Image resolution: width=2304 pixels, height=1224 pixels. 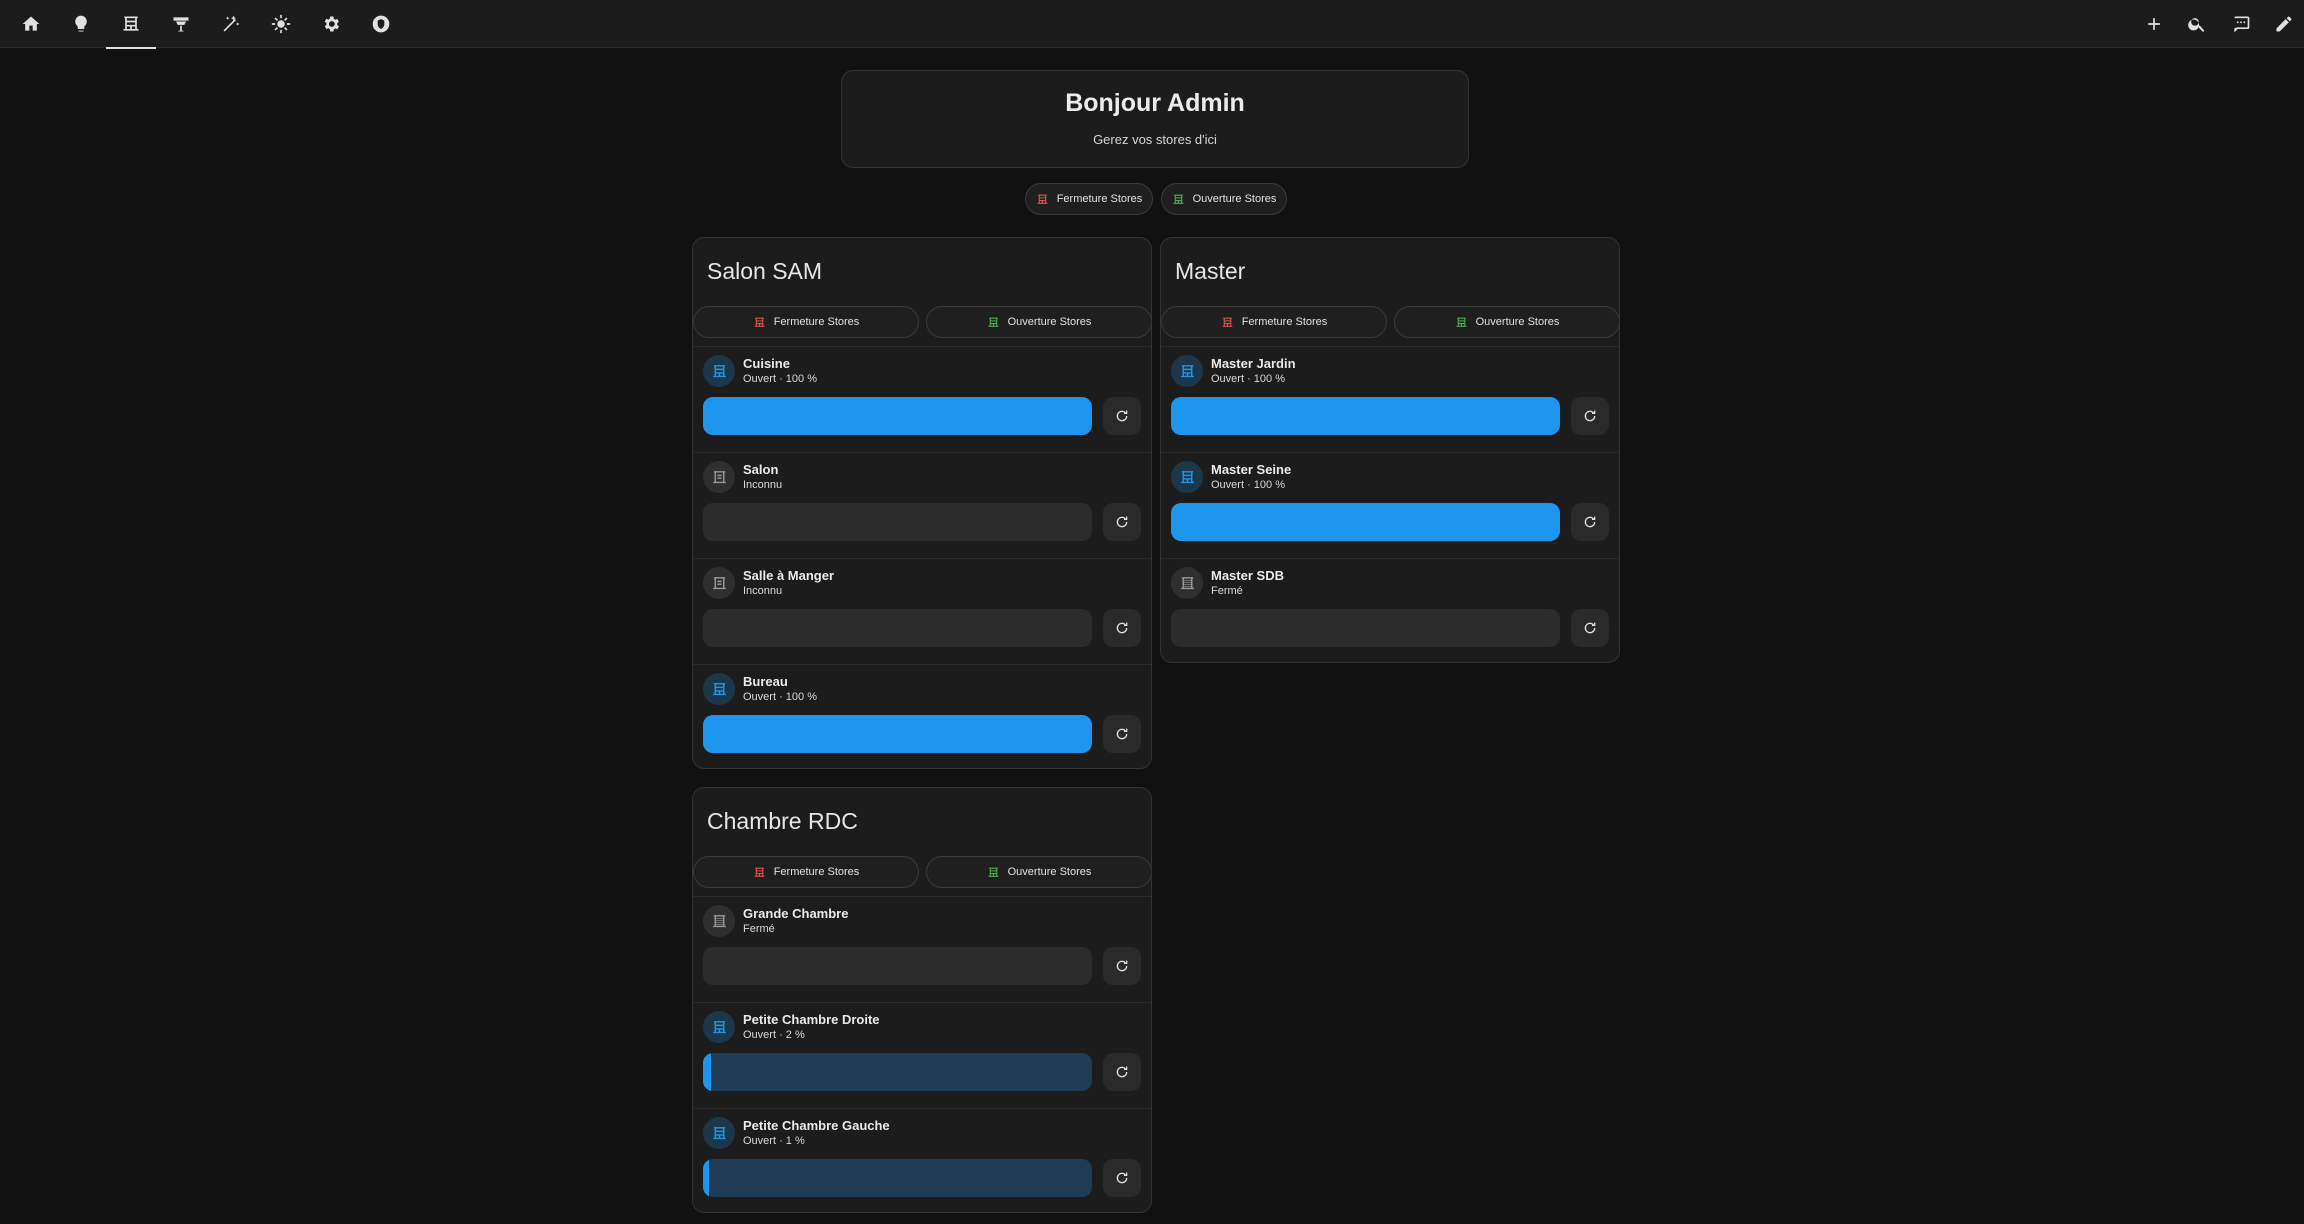 I want to click on close-stores-label: Fermeture Stores, so click(x=816, y=322).